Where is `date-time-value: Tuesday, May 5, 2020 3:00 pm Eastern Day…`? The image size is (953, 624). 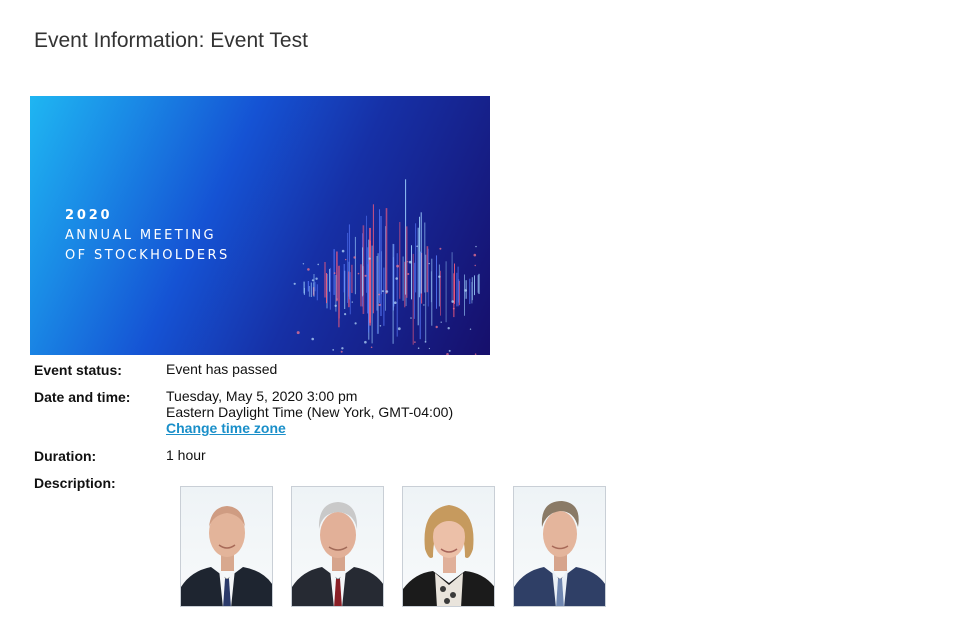 date-time-value: Tuesday, May 5, 2020 3:00 pm Eastern Day… is located at coordinates (309, 412).